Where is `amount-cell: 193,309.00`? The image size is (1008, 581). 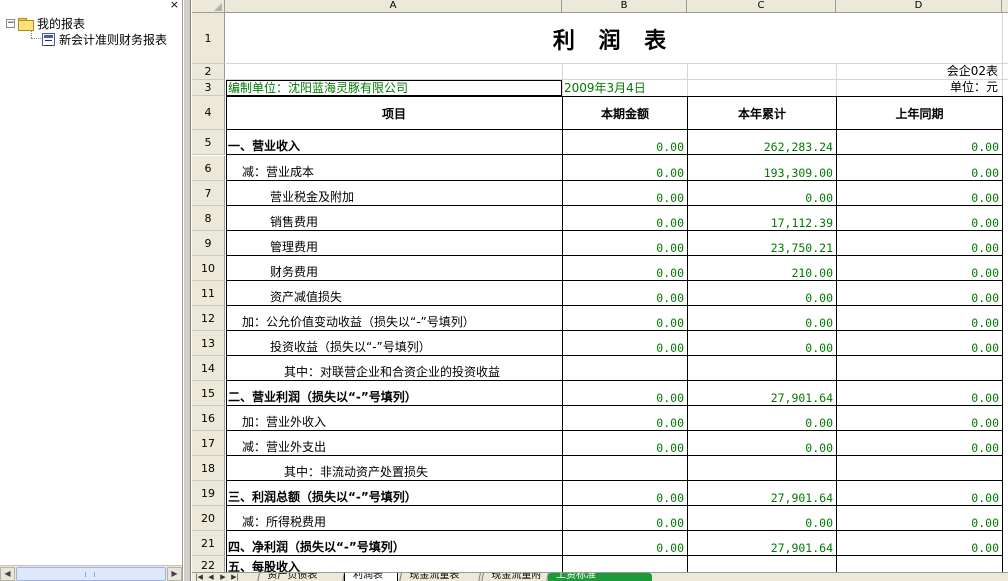 amount-cell: 193,309.00 is located at coordinates (762, 168).